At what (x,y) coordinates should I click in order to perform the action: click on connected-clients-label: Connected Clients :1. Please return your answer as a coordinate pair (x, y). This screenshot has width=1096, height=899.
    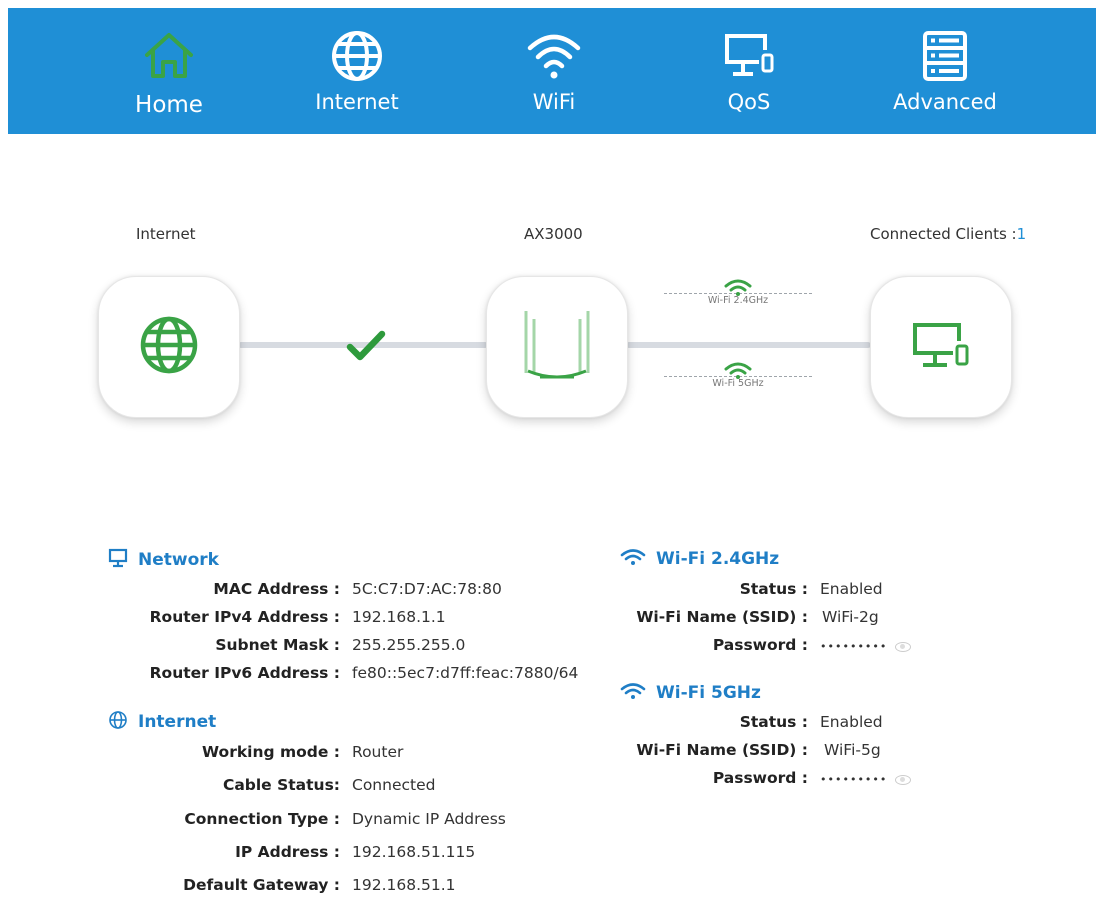
    Looking at the image, I should click on (948, 234).